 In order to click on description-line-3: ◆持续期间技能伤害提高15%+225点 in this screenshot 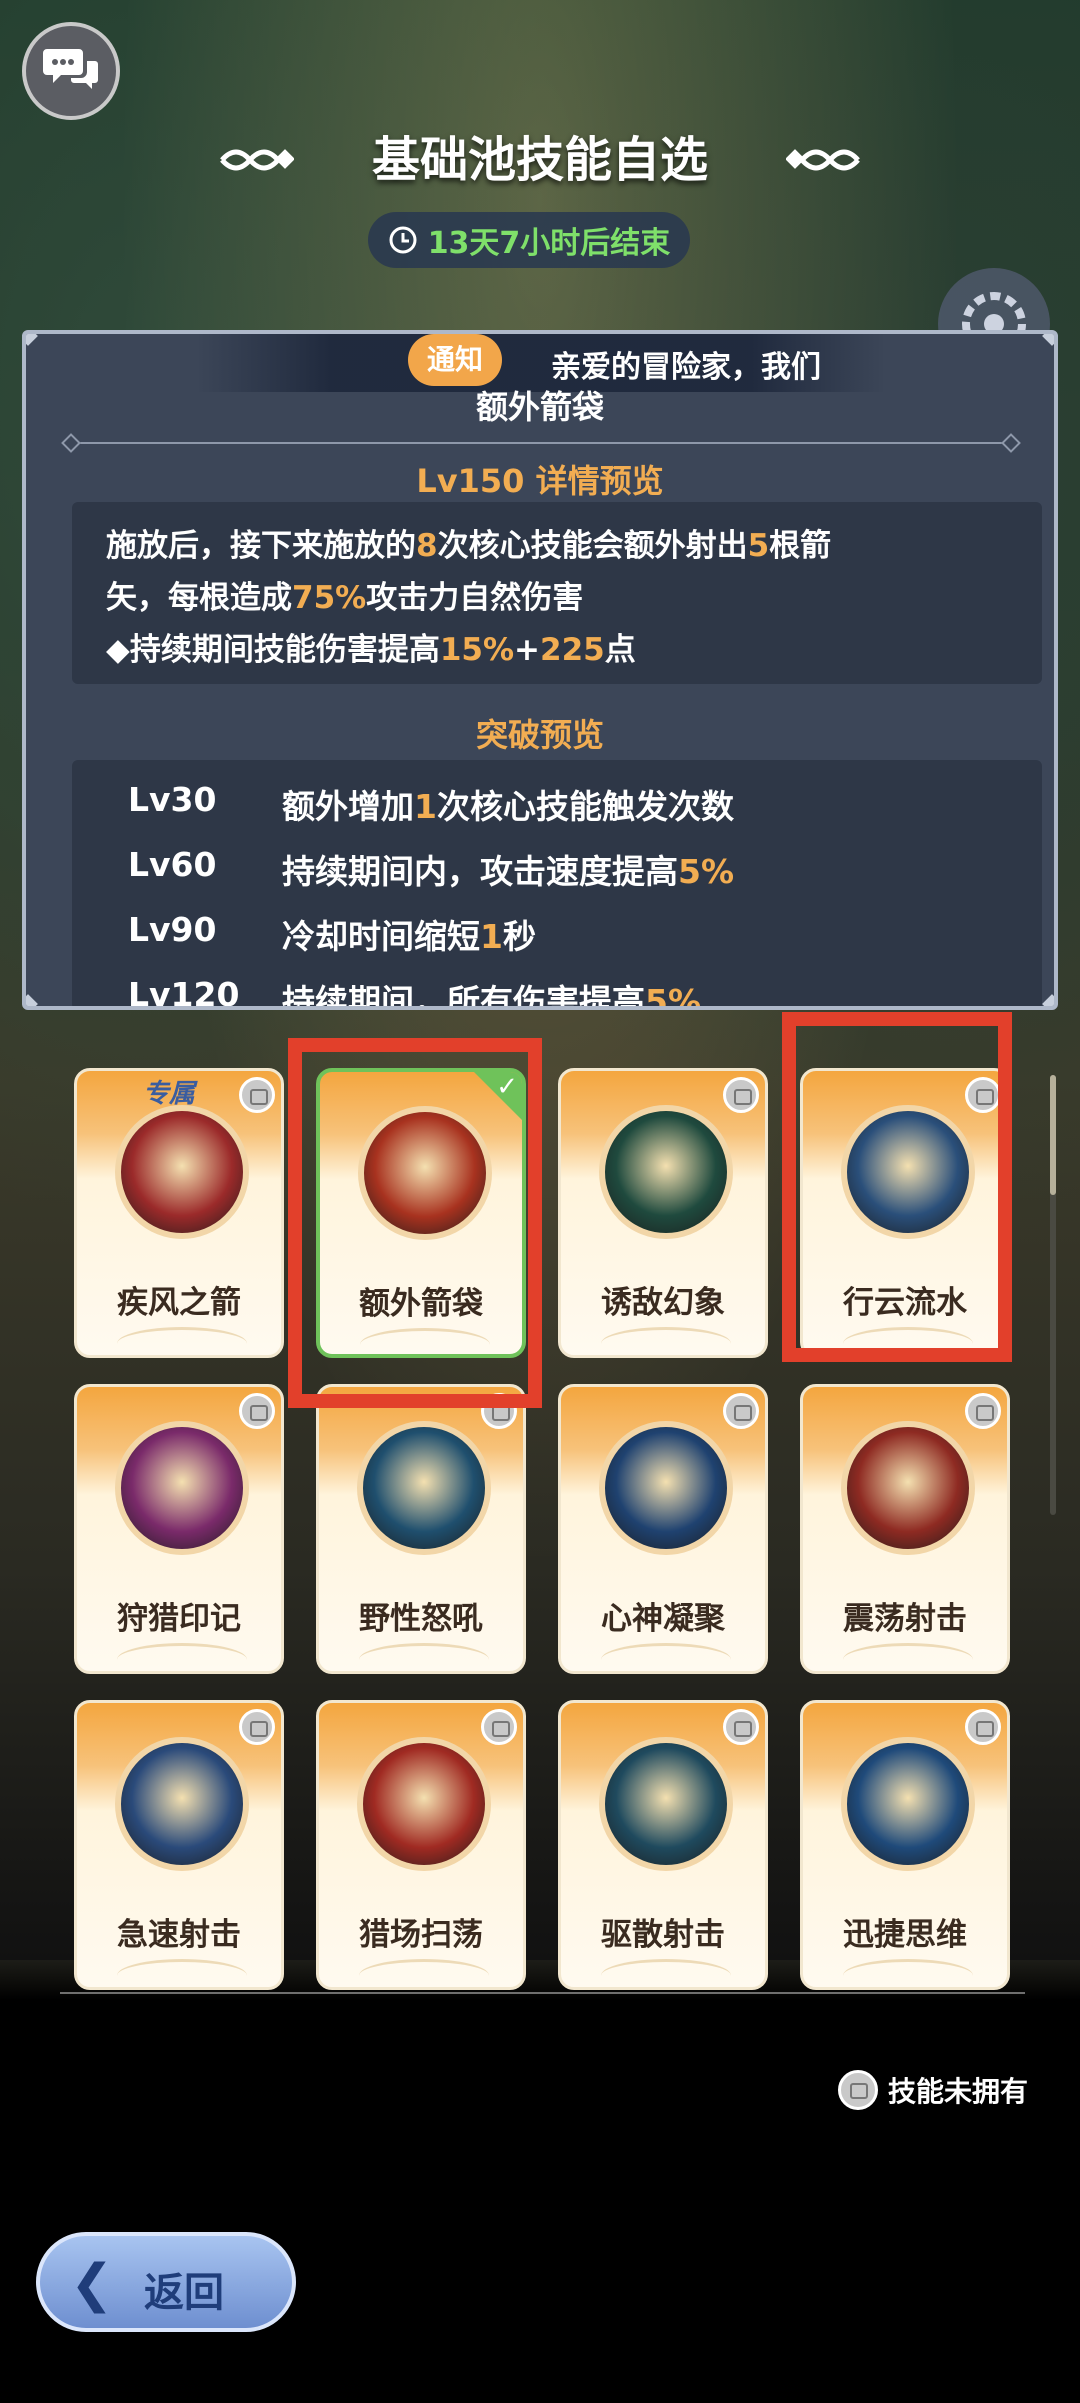, I will do `click(371, 646)`.